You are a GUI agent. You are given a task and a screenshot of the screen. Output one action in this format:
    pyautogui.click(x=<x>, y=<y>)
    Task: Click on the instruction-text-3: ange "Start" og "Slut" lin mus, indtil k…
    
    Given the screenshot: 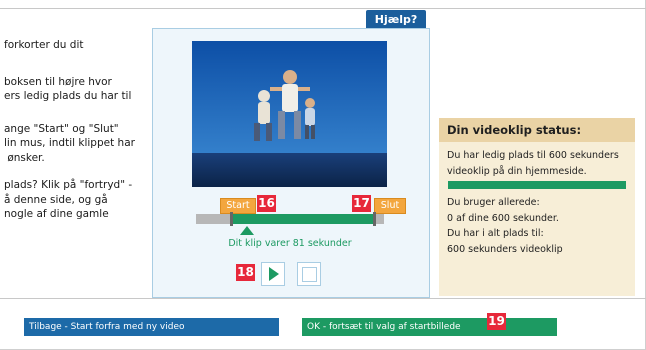 What is the action you would take?
    pyautogui.click(x=69, y=143)
    